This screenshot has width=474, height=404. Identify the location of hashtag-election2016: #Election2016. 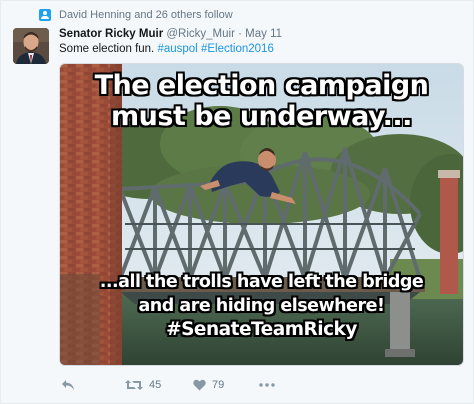
(237, 49).